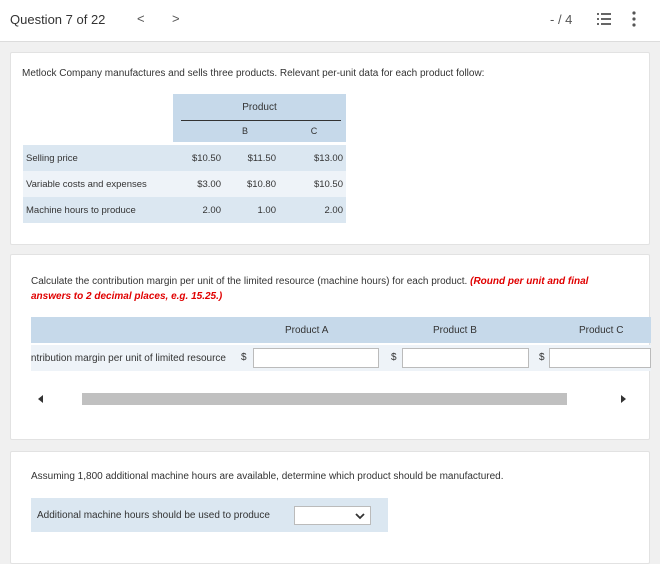 This screenshot has height=564, width=660. I want to click on header-product-b: Product B, so click(455, 330).